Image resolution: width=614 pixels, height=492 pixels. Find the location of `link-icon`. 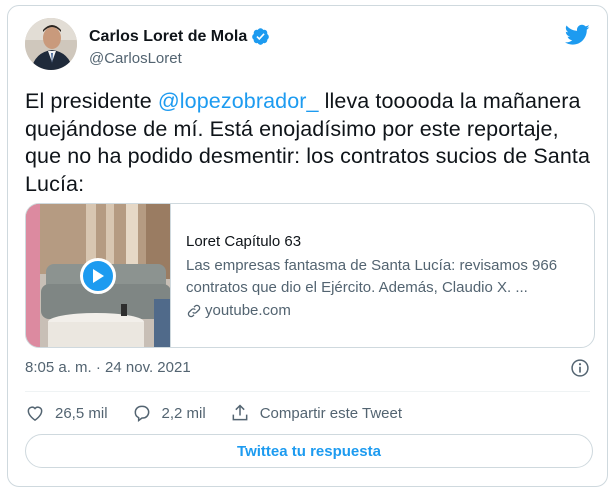

link-icon is located at coordinates (194, 310).